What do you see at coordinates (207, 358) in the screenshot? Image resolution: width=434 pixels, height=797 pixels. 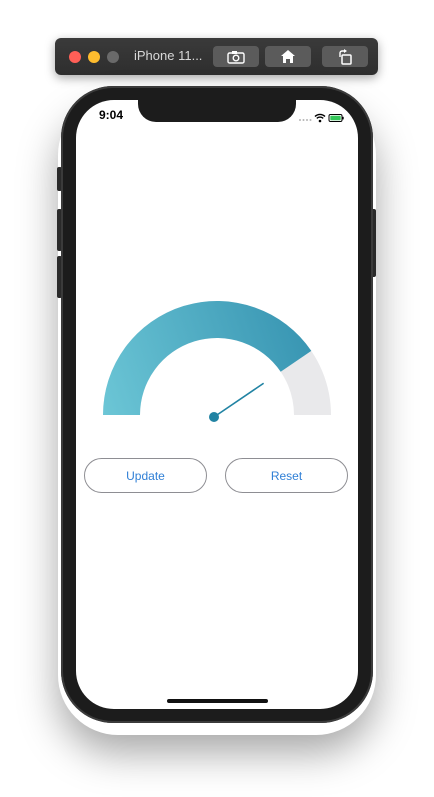 I see `gauge-fill` at bounding box center [207, 358].